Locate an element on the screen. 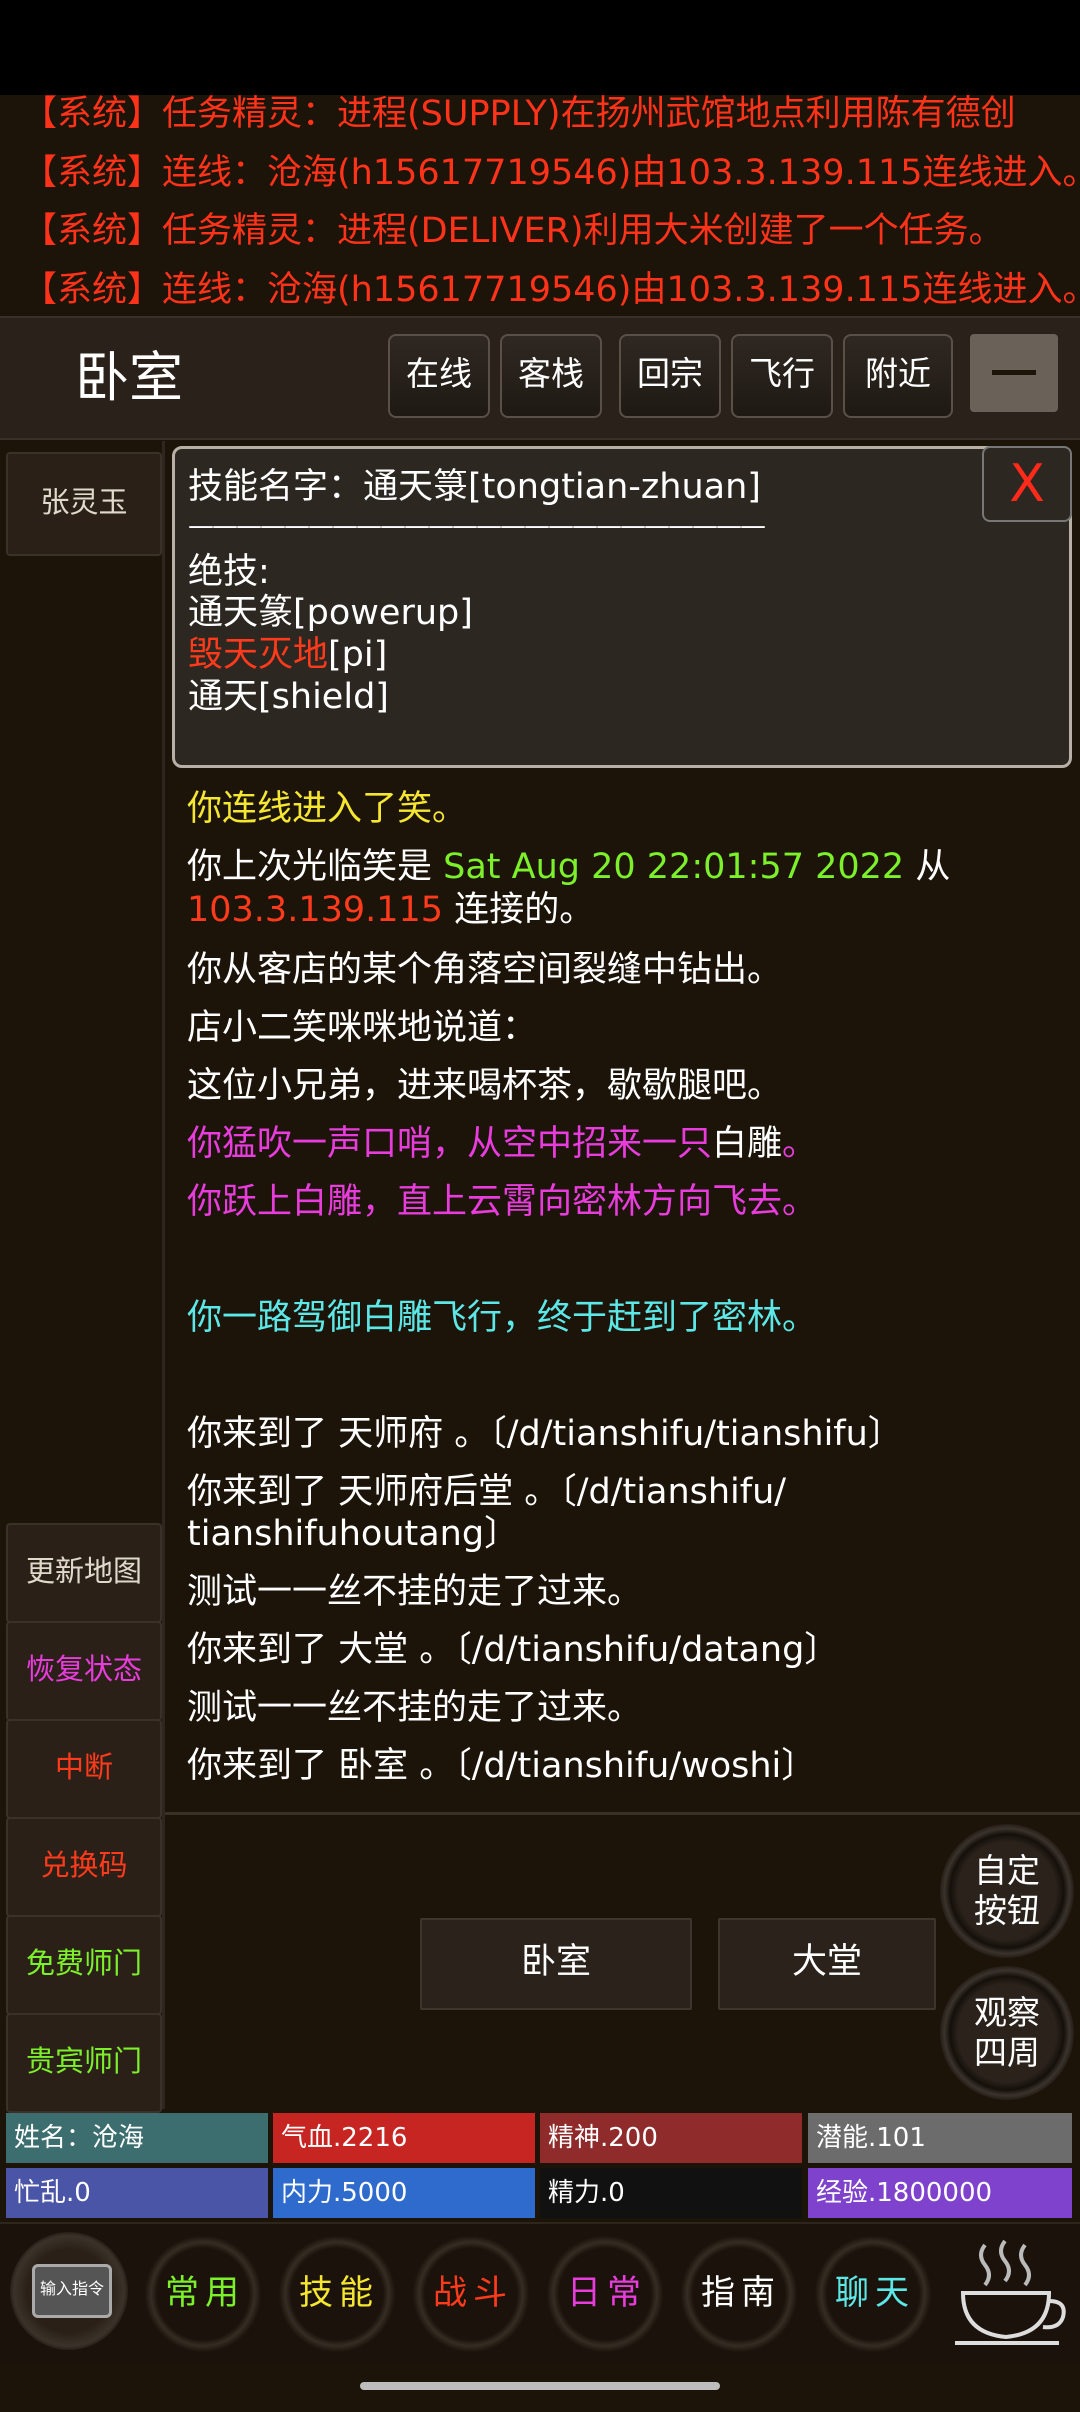 The width and height of the screenshot is (1080, 2412). stat-energy: 精力.0 is located at coordinates (671, 2193).